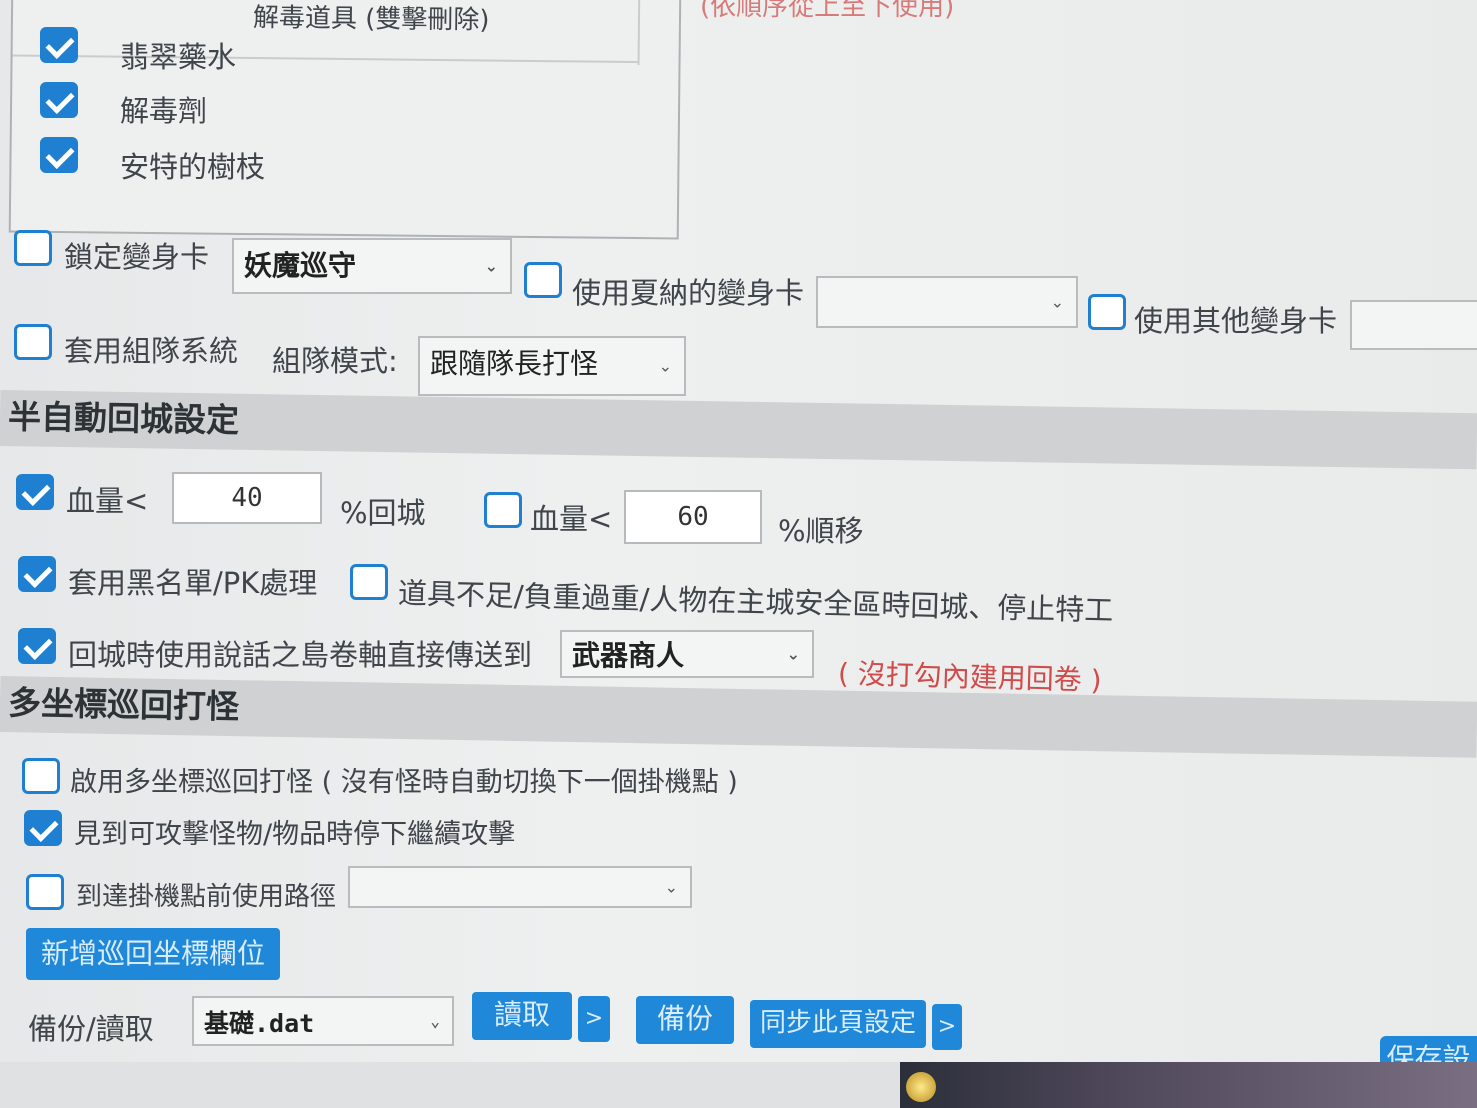 This screenshot has height=1108, width=1477. Describe the element at coordinates (693, 517) in the screenshot. I see `hp-teleport-input: 60` at that location.